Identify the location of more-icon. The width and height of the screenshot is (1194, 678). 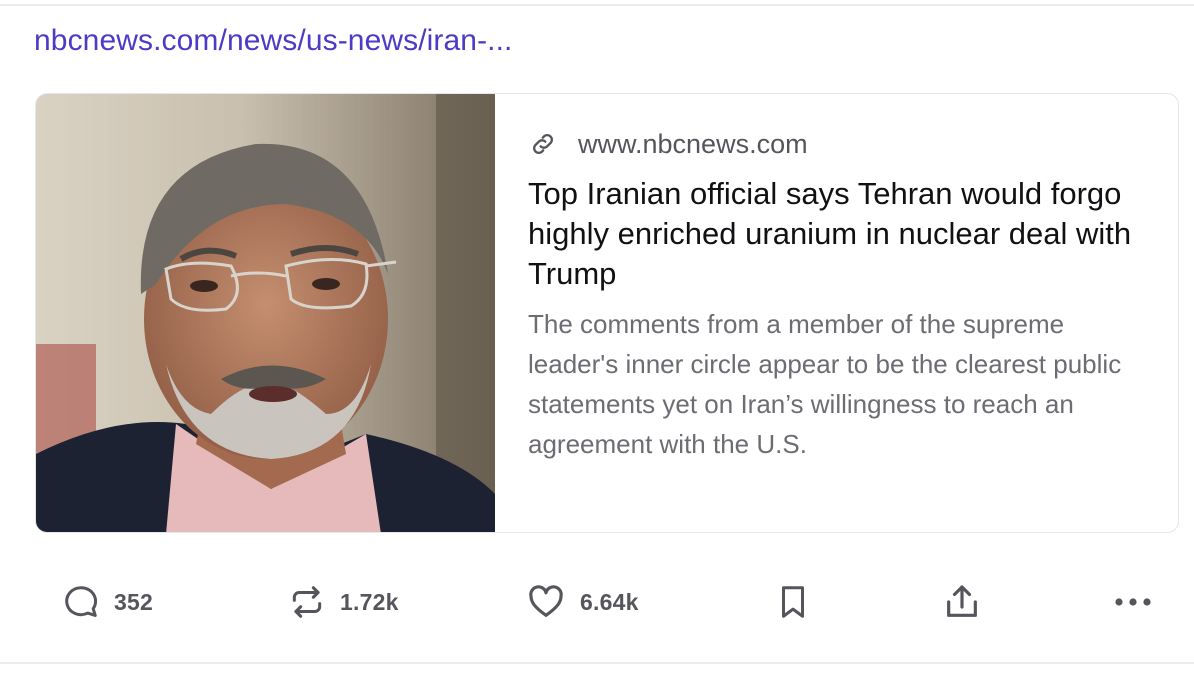
(1133, 602).